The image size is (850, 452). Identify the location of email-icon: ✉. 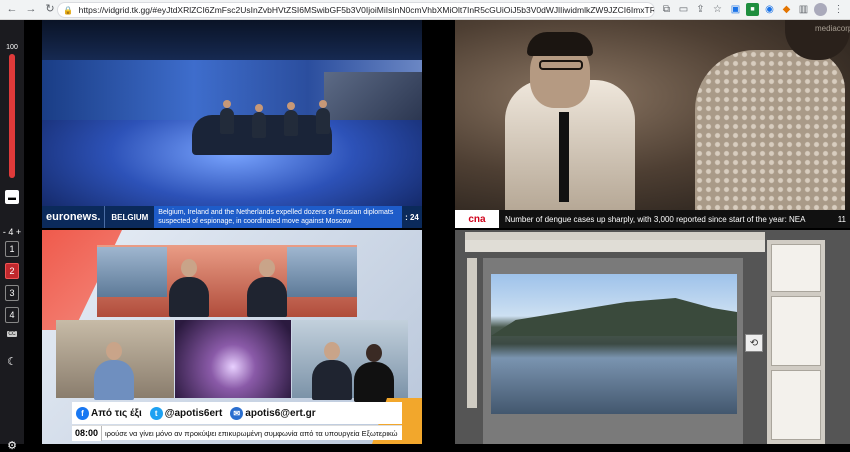
(237, 413).